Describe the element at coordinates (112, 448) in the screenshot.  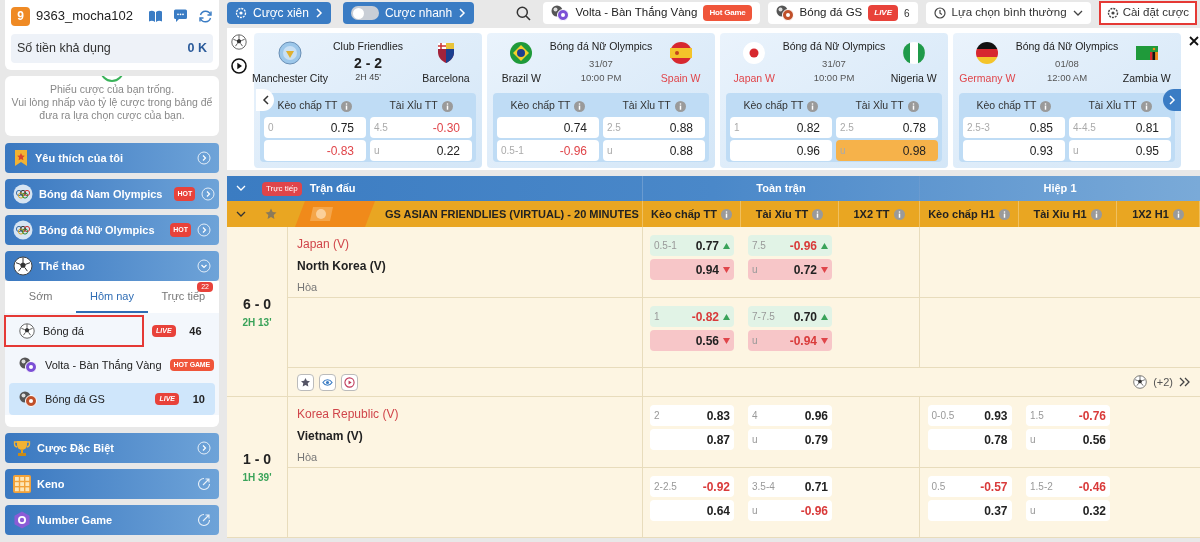
I see `sidebar-menu-item: Cược Đặc Biệt` at that location.